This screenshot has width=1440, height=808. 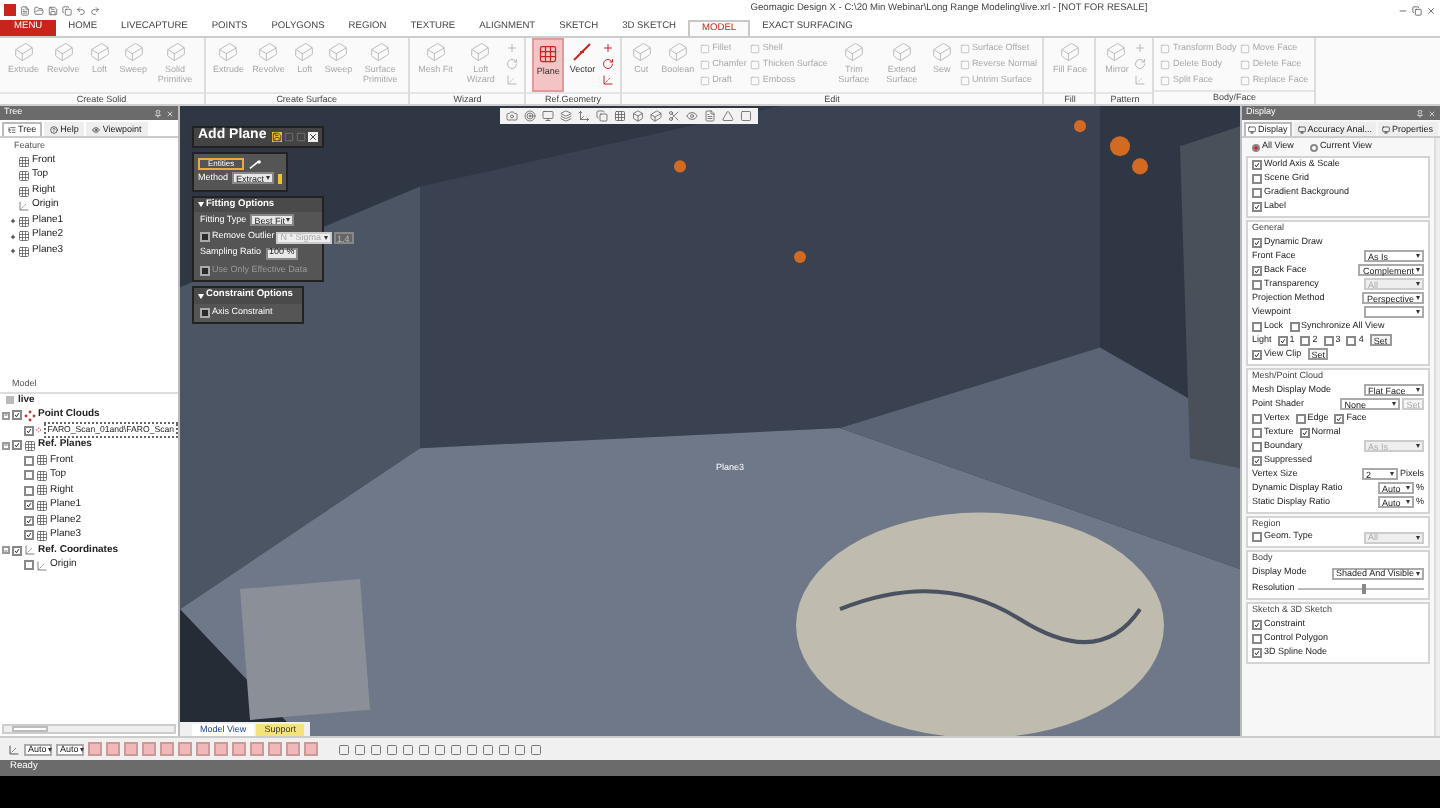 I want to click on vector-line-icon, so click(x=582, y=52).